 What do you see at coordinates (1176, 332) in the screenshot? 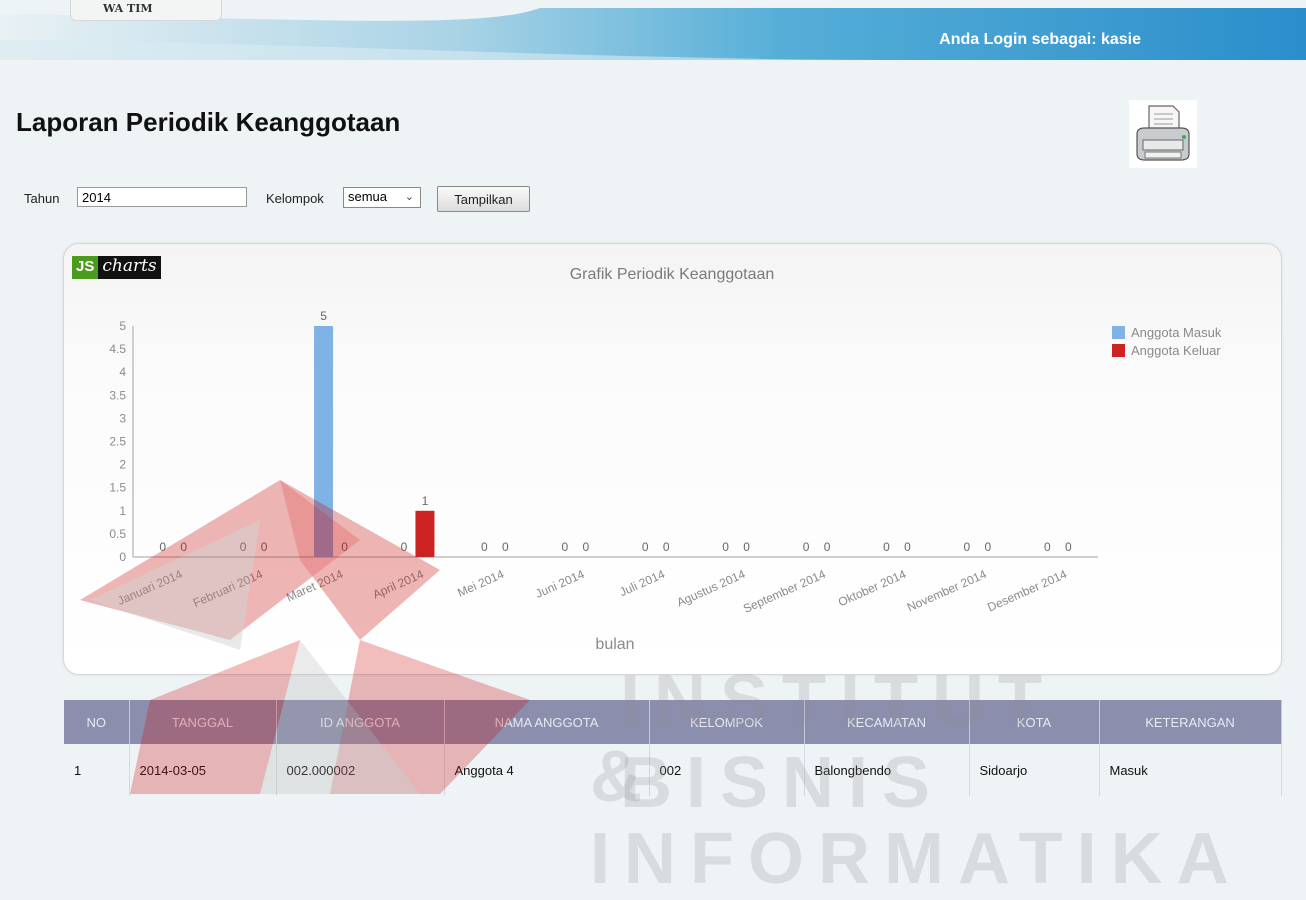
I see `legend-label: Anggota Masuk` at bounding box center [1176, 332].